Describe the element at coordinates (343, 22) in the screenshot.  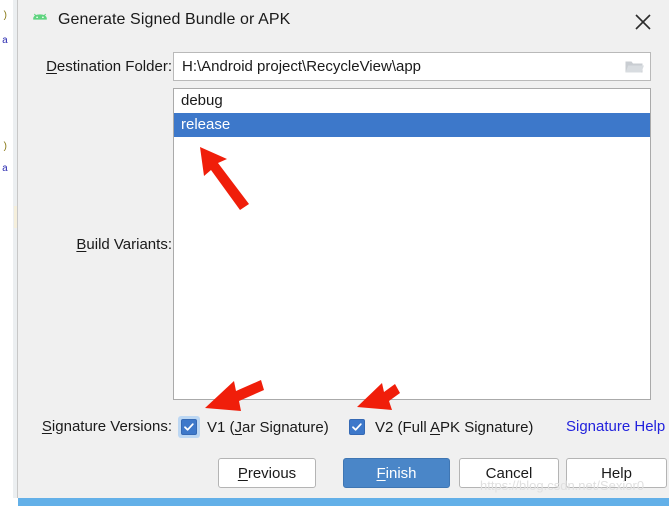
I see `dialog-titlebar: Generate Signed Bundle or APK` at that location.